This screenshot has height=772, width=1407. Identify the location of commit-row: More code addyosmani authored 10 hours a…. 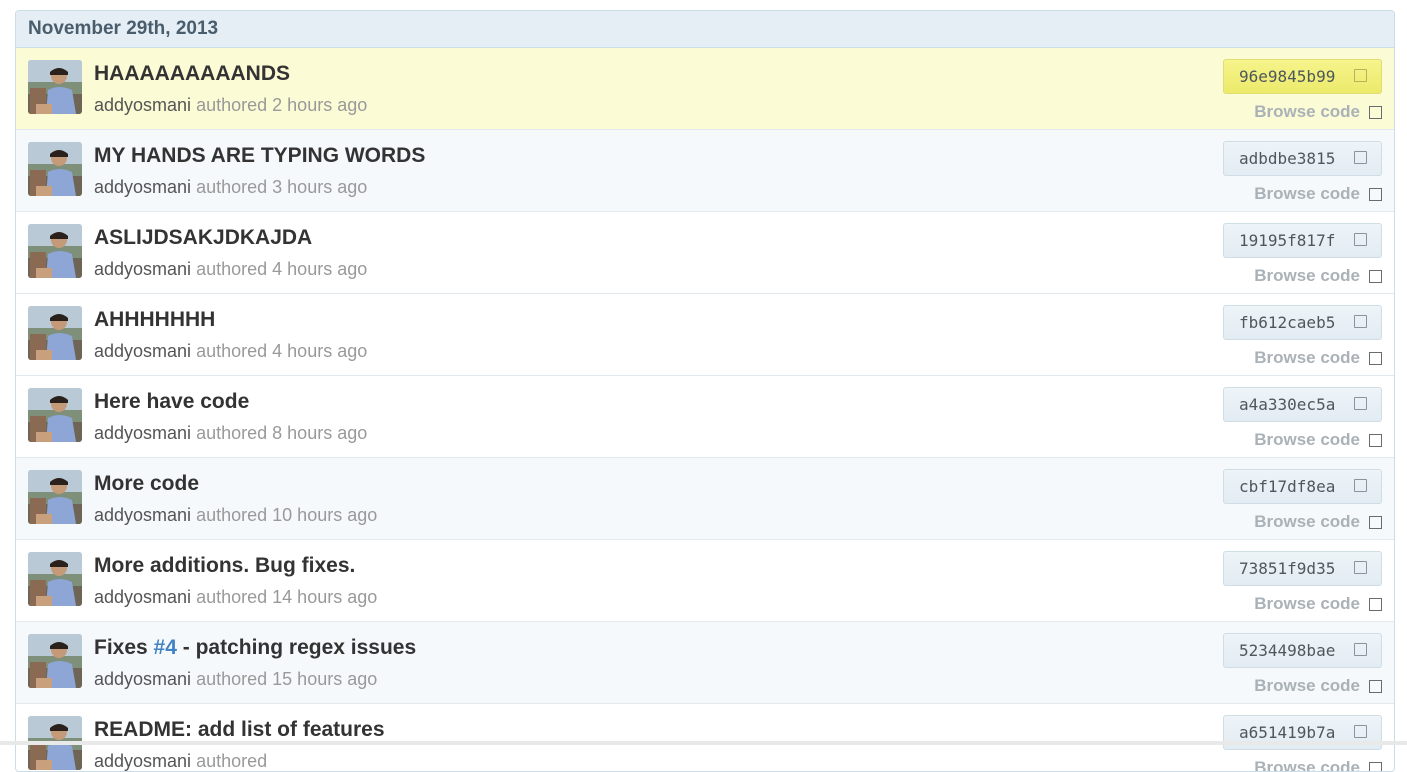
(705, 499).